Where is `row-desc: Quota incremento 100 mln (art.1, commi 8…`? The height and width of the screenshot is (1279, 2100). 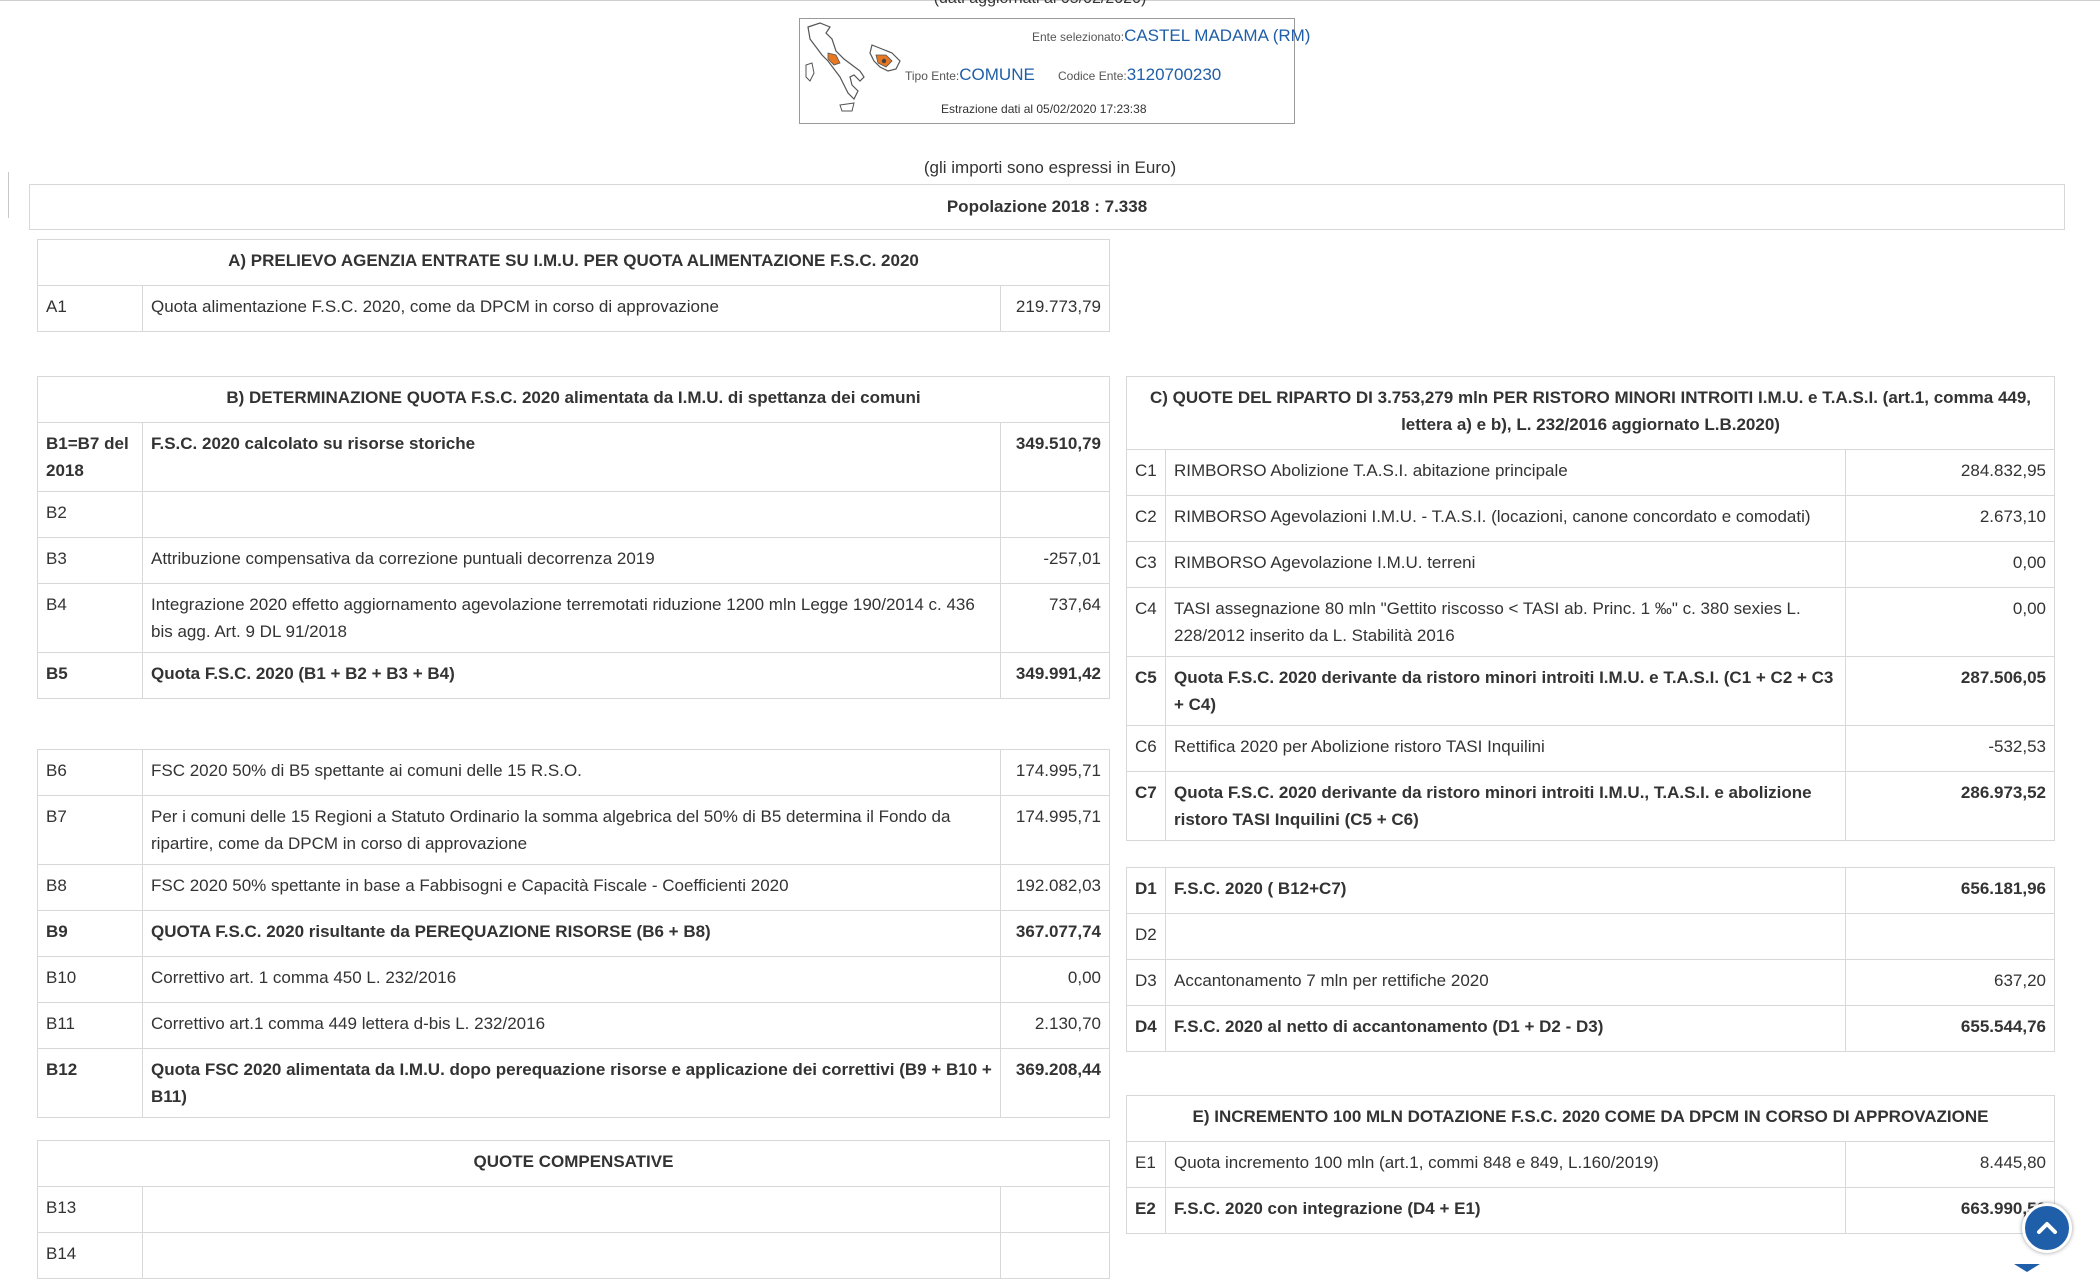
row-desc: Quota incremento 100 mln (art.1, commi 8… is located at coordinates (1505, 1164).